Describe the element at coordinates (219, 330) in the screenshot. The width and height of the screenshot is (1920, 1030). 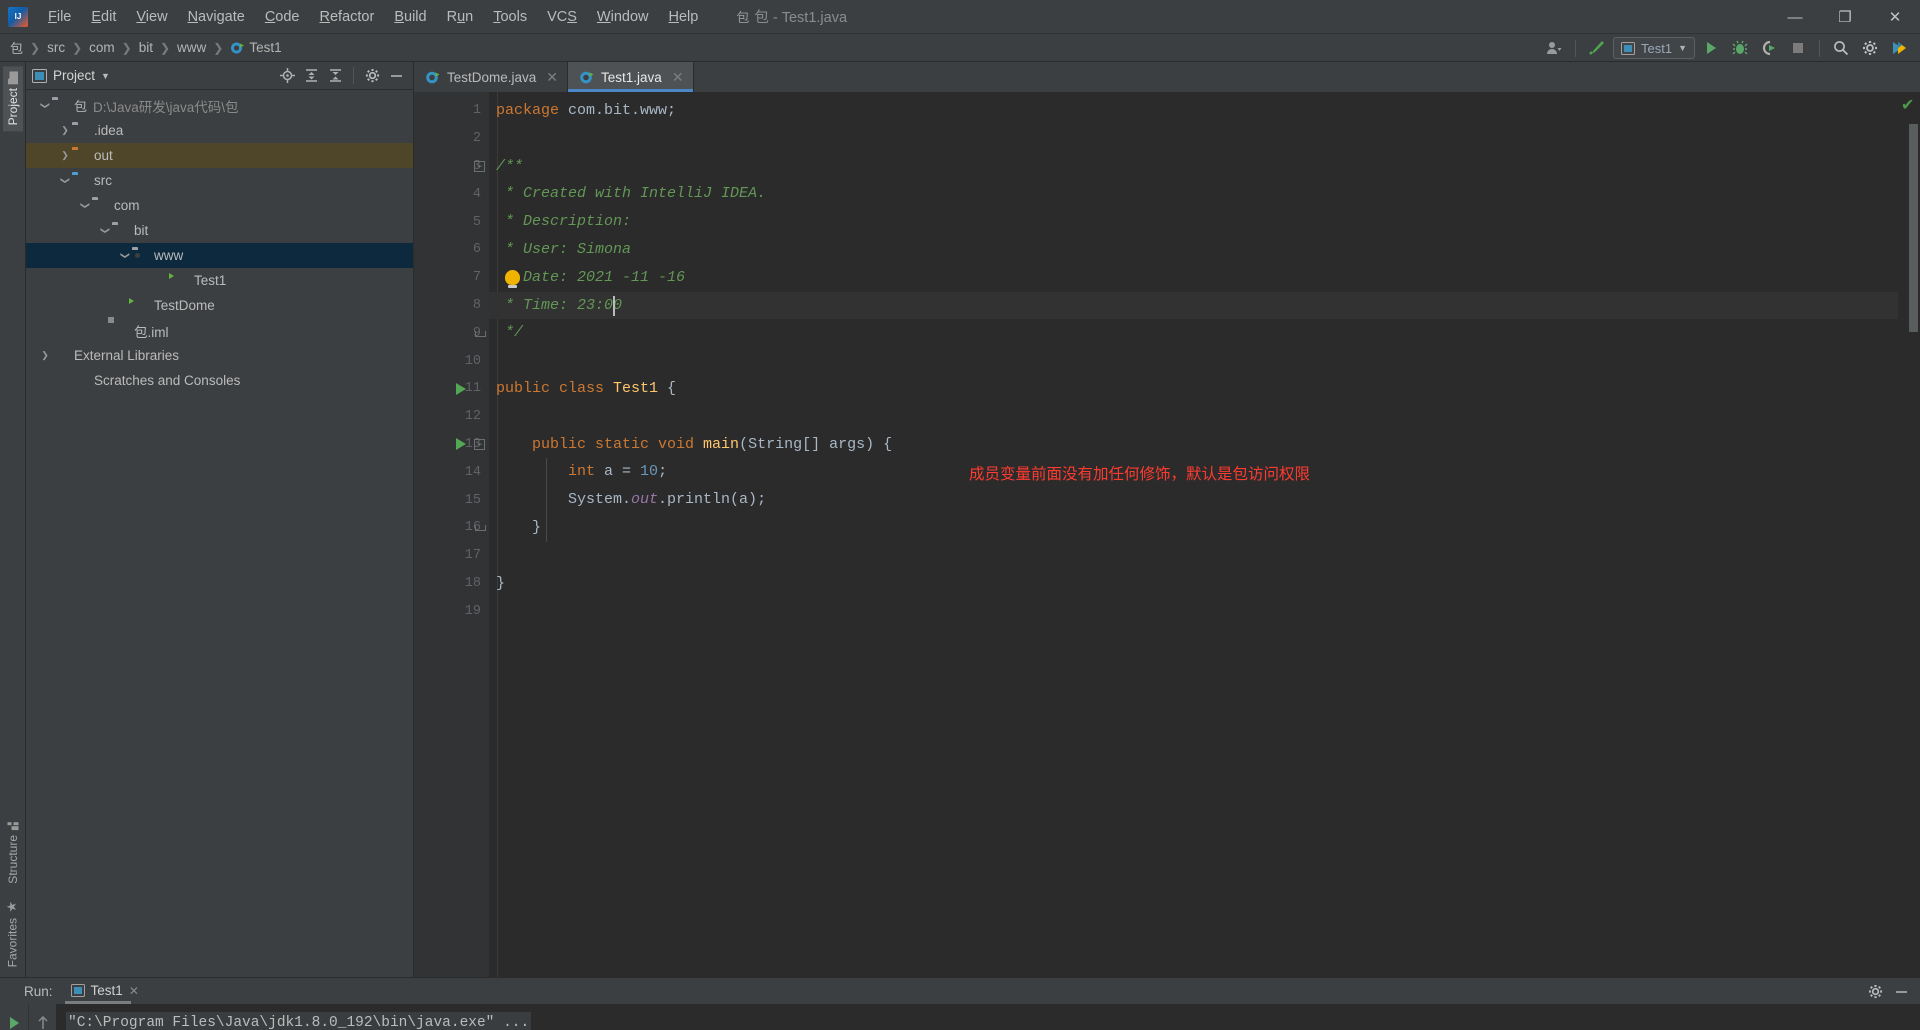
I see `tree-item-包.iml: 包.iml` at that location.